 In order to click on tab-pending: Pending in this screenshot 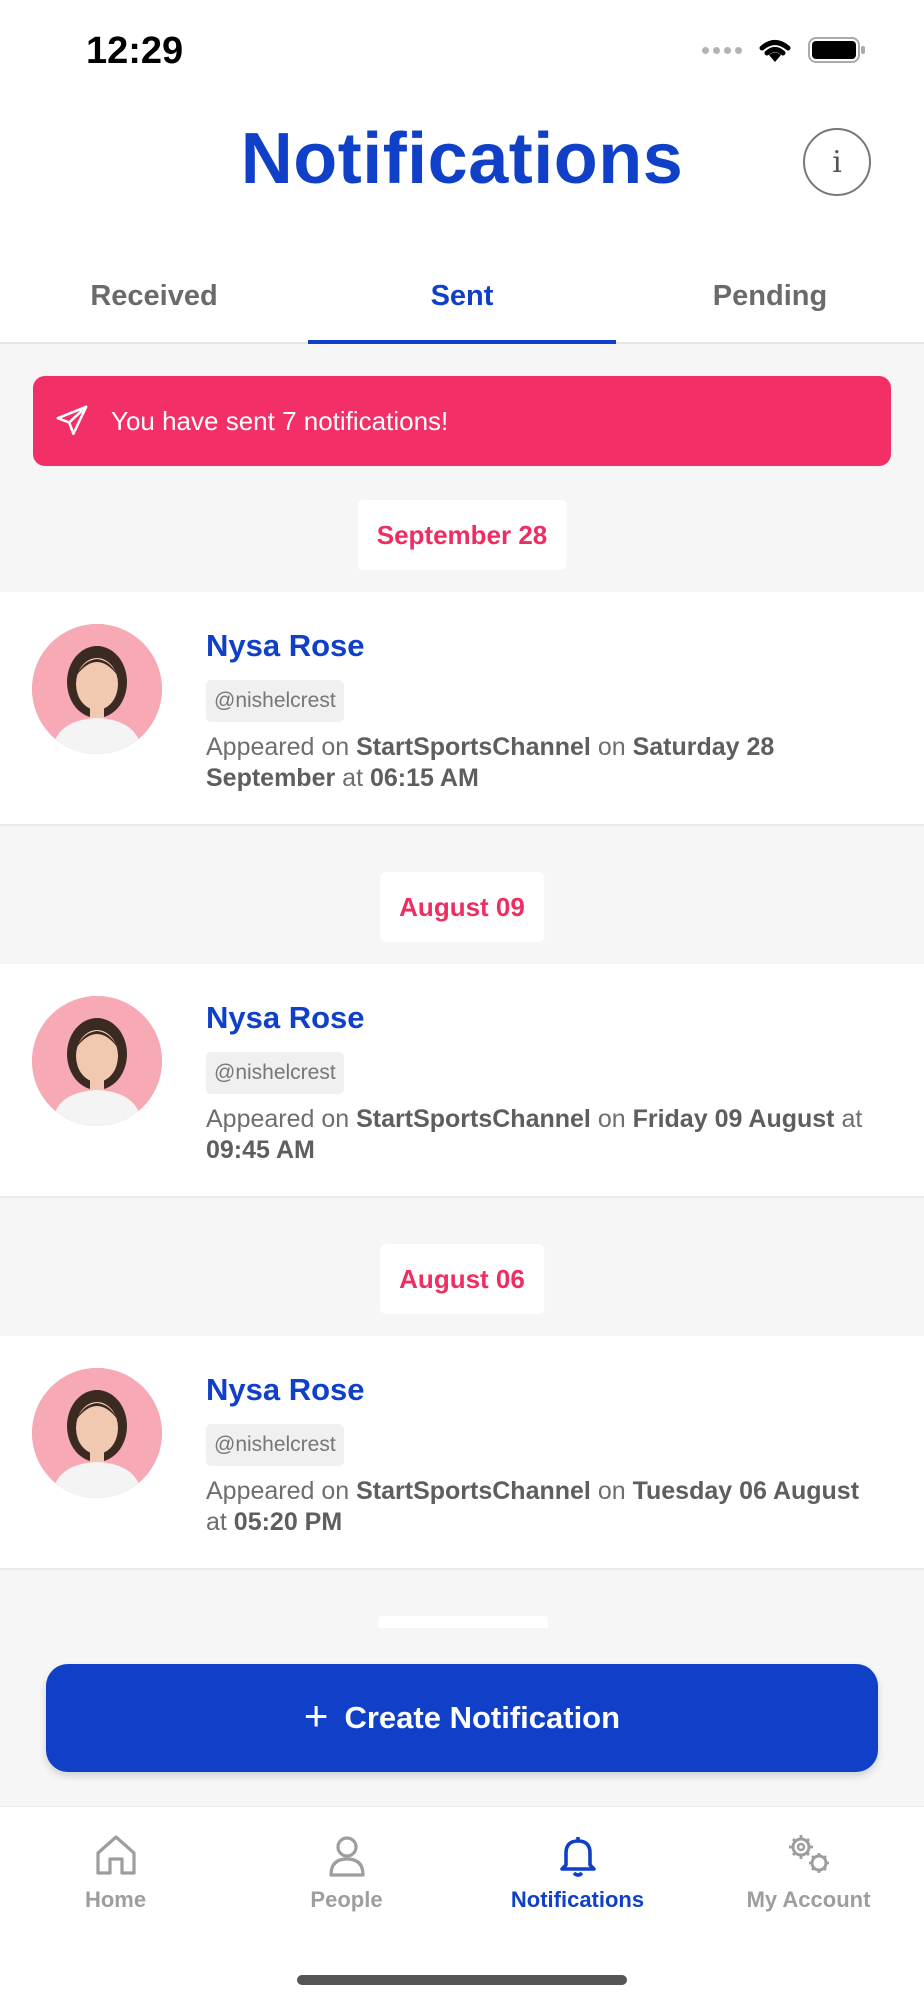, I will do `click(770, 296)`.